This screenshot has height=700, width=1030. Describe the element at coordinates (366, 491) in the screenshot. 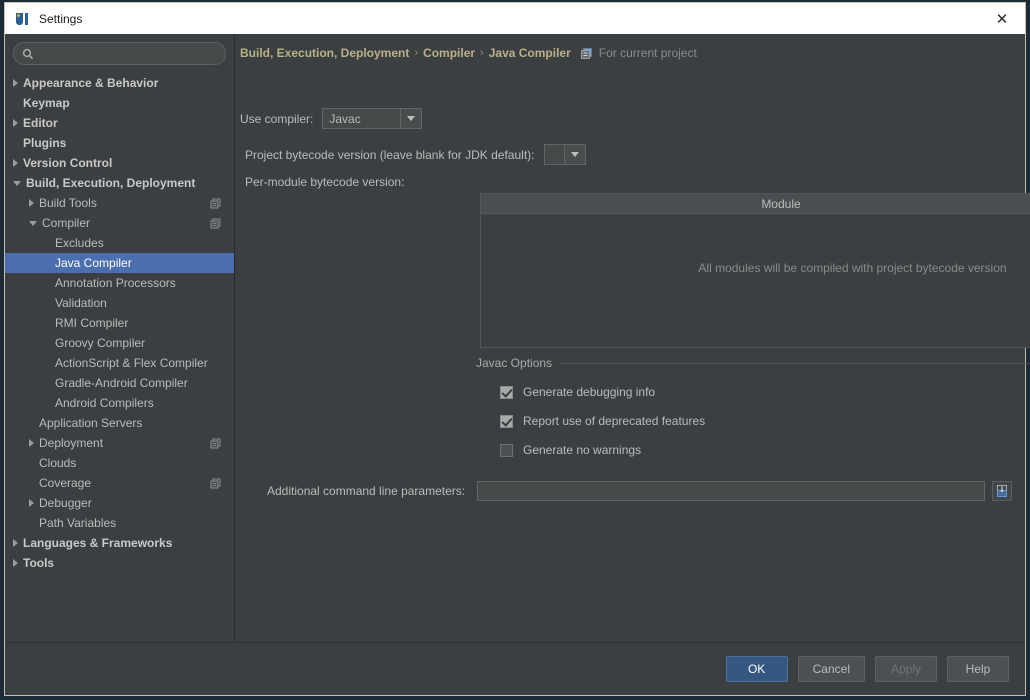

I see `additional-params-label: Additional command line parameters:` at that location.